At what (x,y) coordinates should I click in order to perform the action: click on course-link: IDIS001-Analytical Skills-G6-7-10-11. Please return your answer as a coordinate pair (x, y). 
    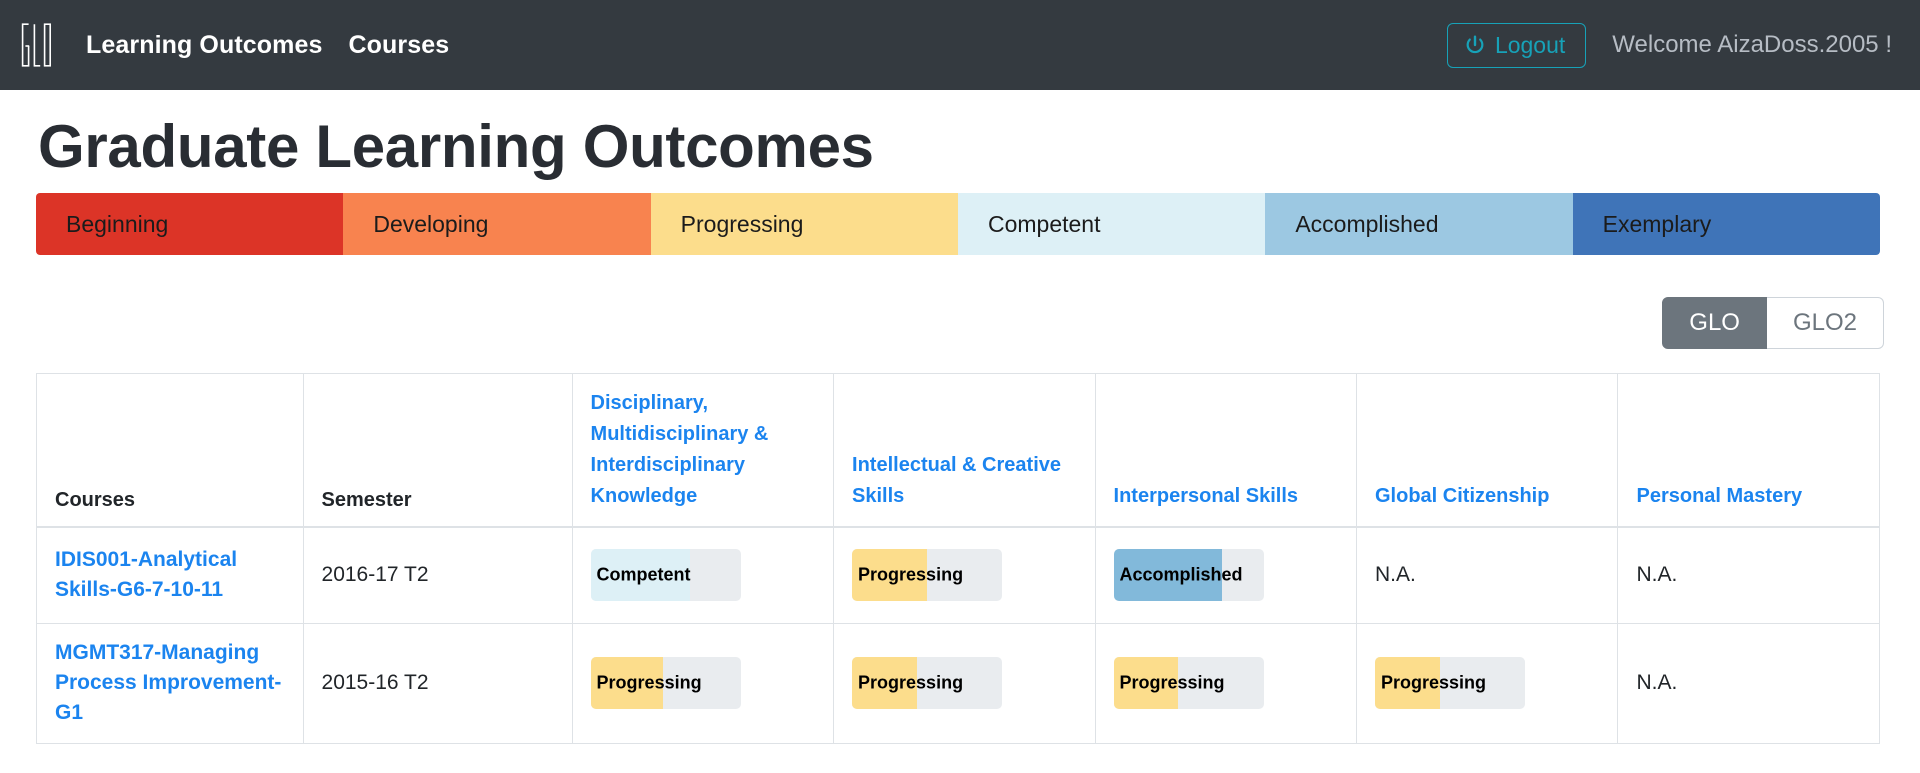
    Looking at the image, I should click on (170, 575).